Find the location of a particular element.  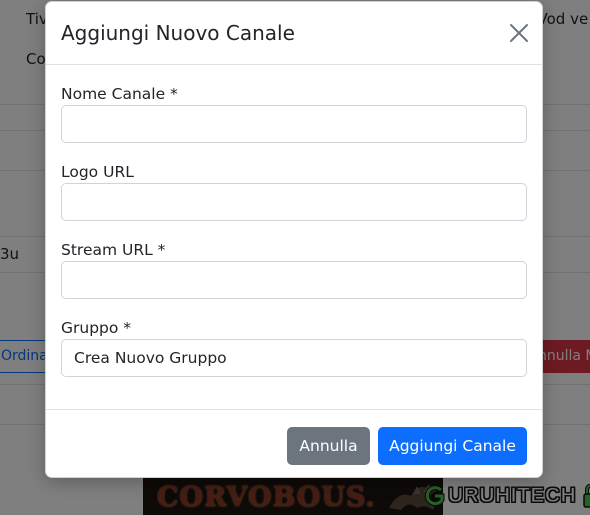

stream-url-label: Stream URL * is located at coordinates (113, 250).